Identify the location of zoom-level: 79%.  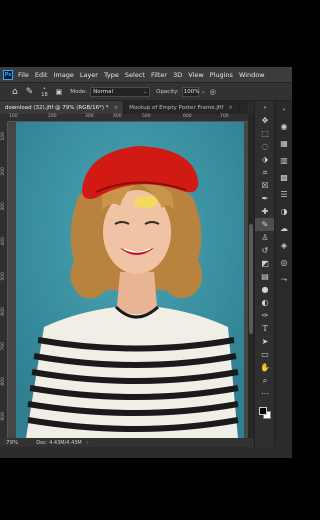
(12, 443).